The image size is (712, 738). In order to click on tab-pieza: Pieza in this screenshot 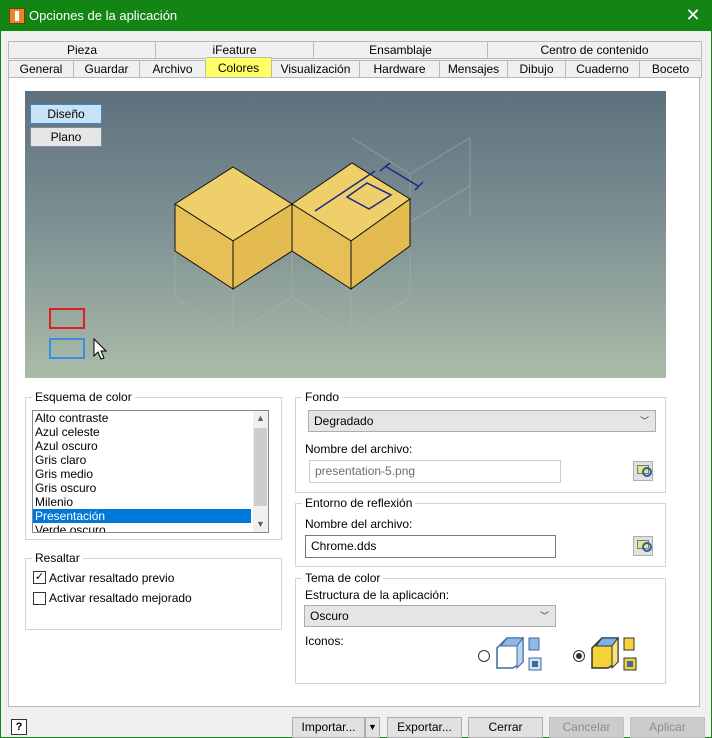, I will do `click(82, 50)`.